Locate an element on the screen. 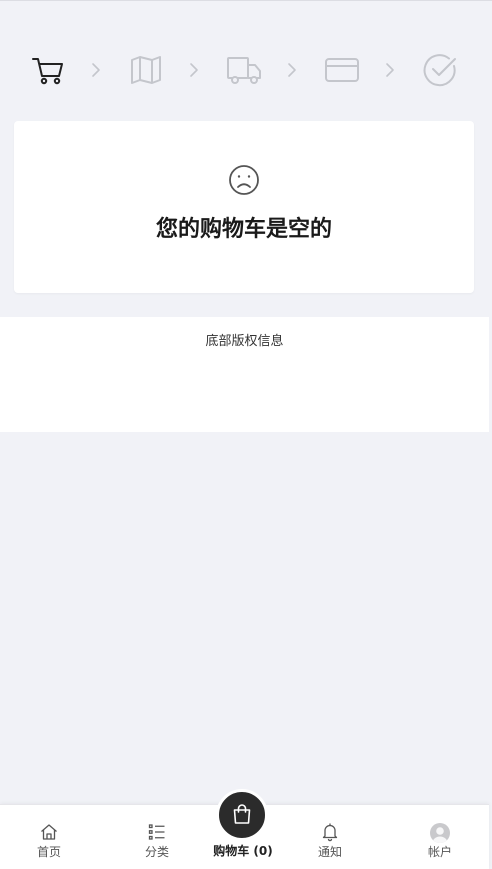 Image resolution: width=492 pixels, height=869 pixels. cart-button is located at coordinates (242, 815).